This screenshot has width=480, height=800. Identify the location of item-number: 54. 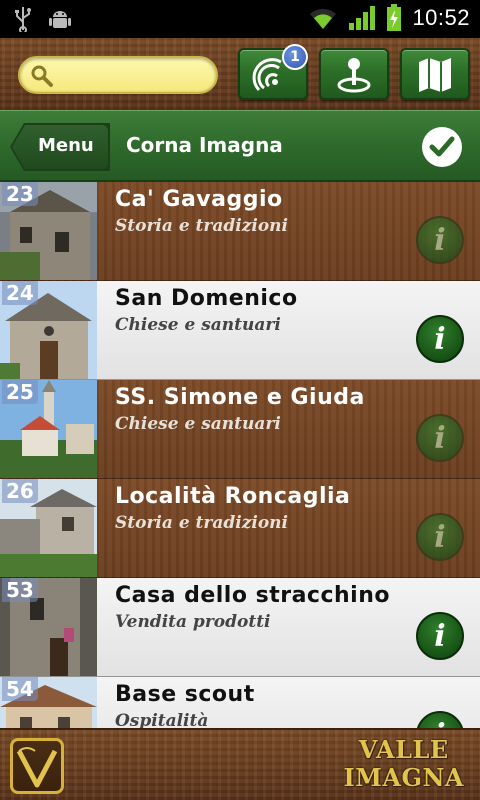
(20, 689).